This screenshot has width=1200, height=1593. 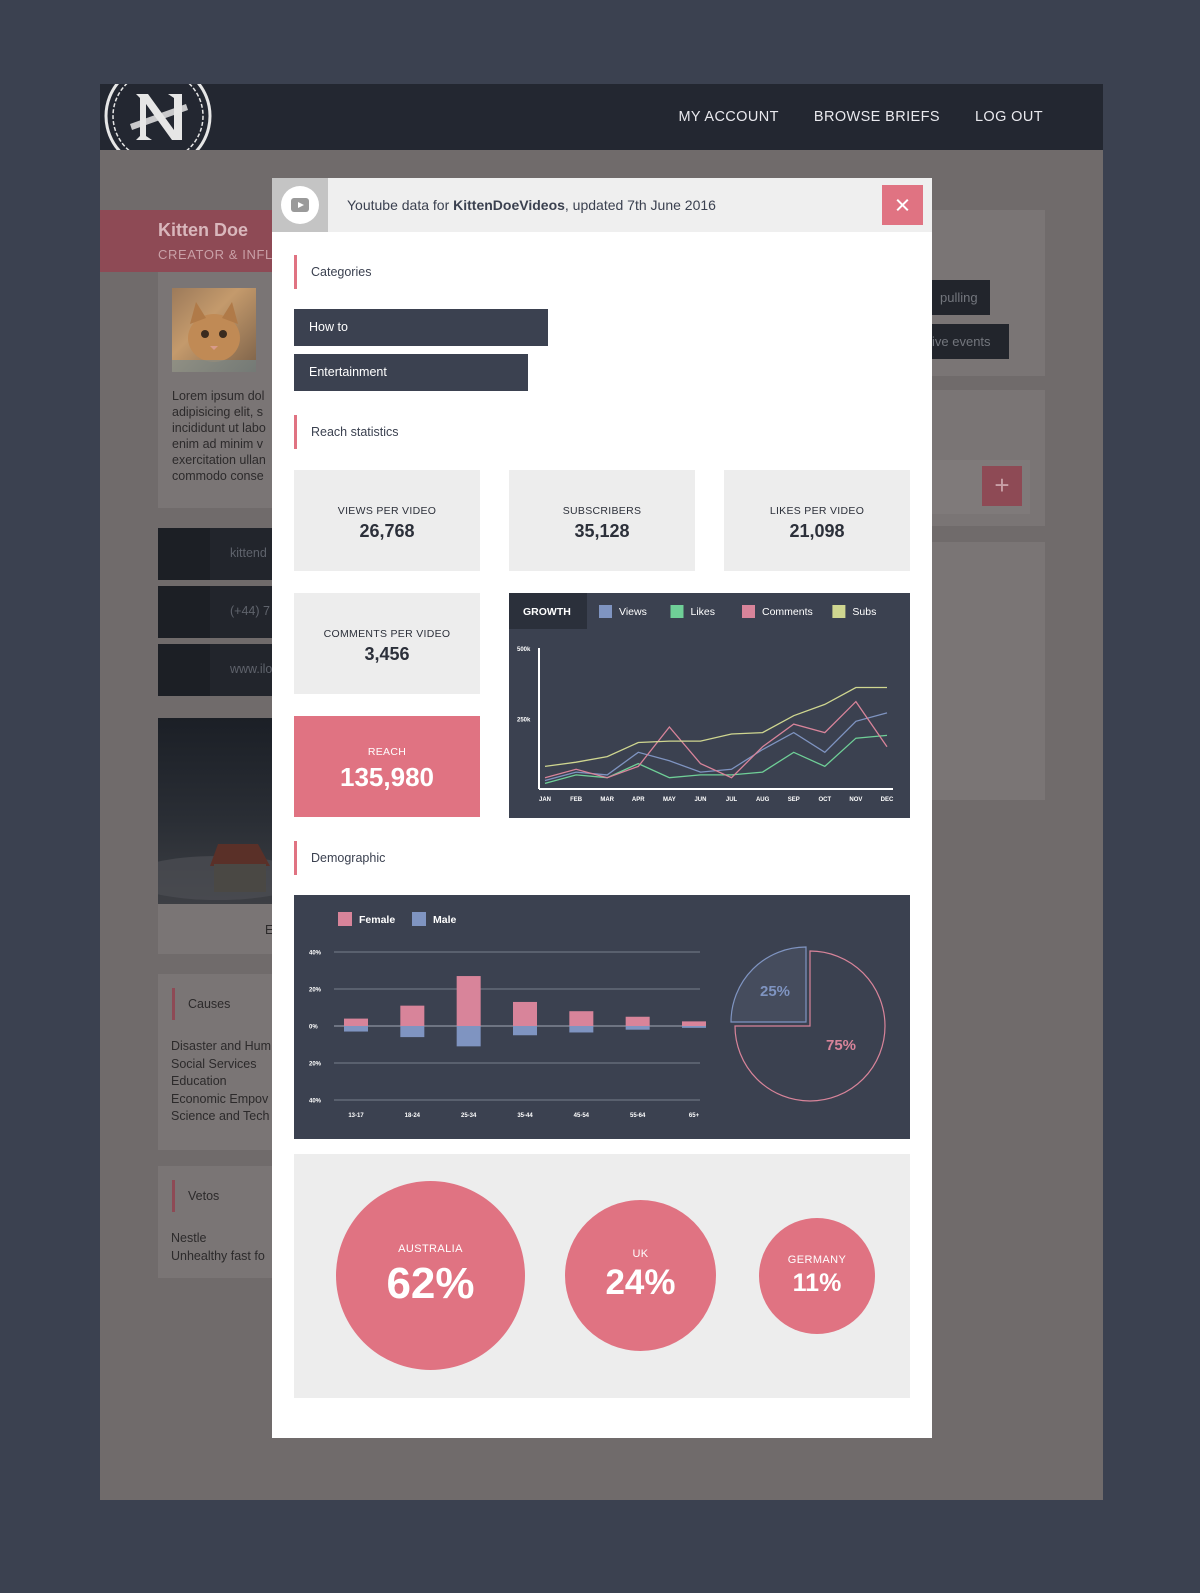 I want to click on legend-swatch-male, so click(x=419, y=919).